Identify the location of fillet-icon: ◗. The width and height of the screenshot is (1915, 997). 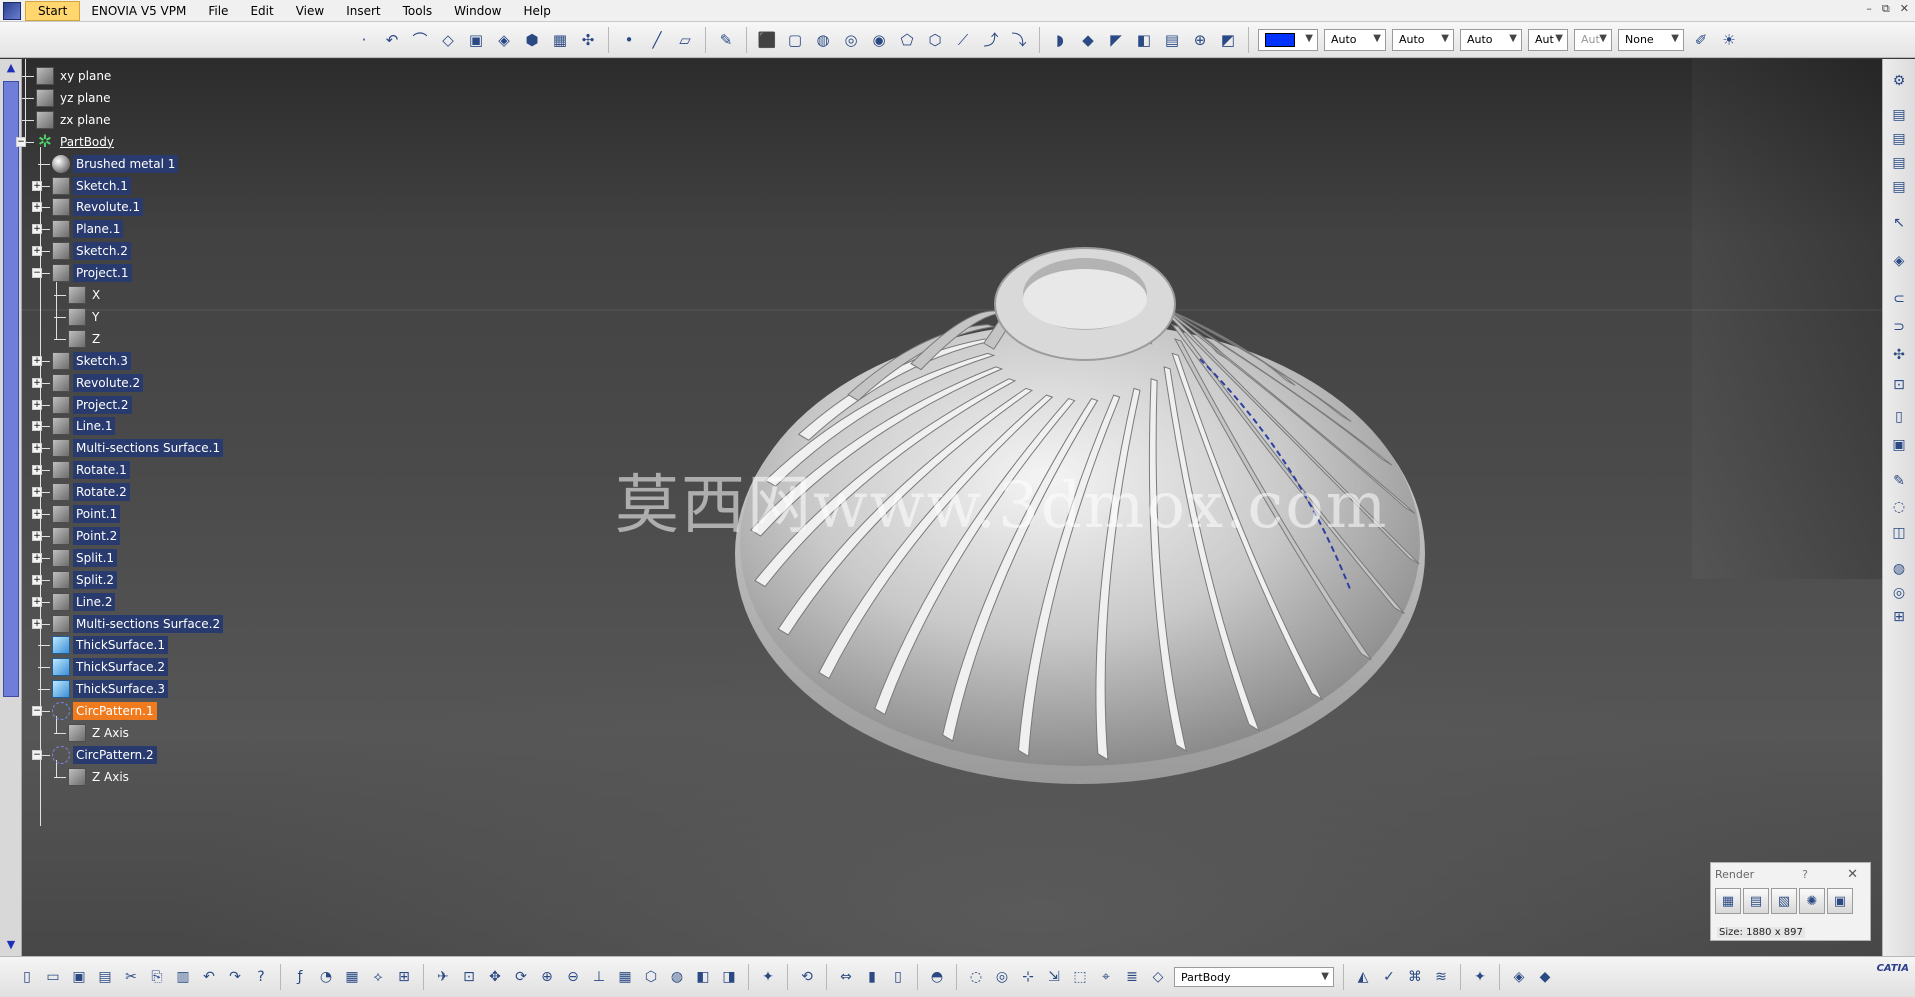
(1060, 40).